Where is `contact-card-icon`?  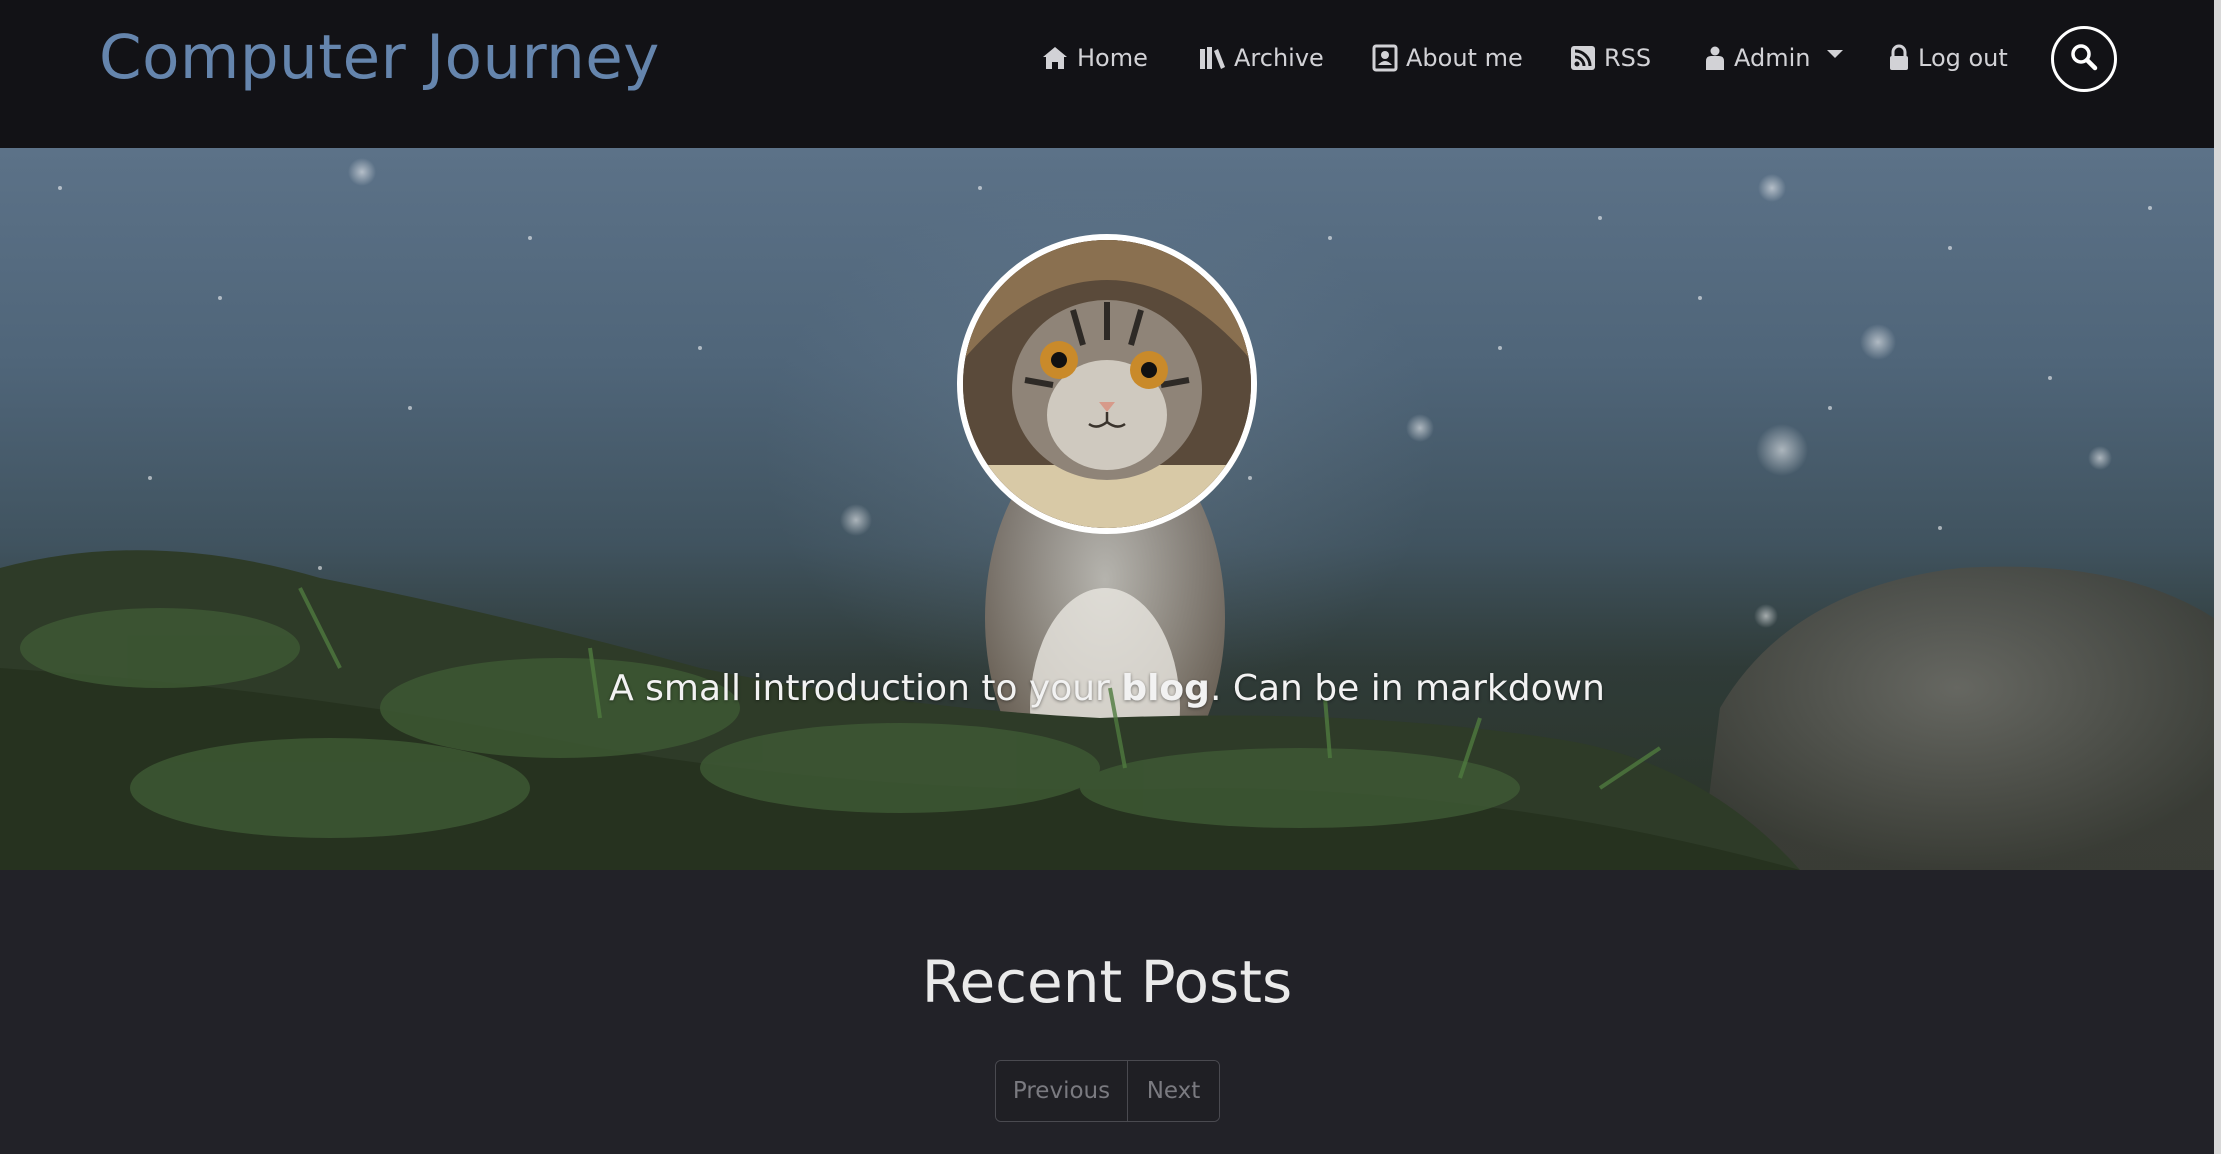
contact-card-icon is located at coordinates (1385, 58).